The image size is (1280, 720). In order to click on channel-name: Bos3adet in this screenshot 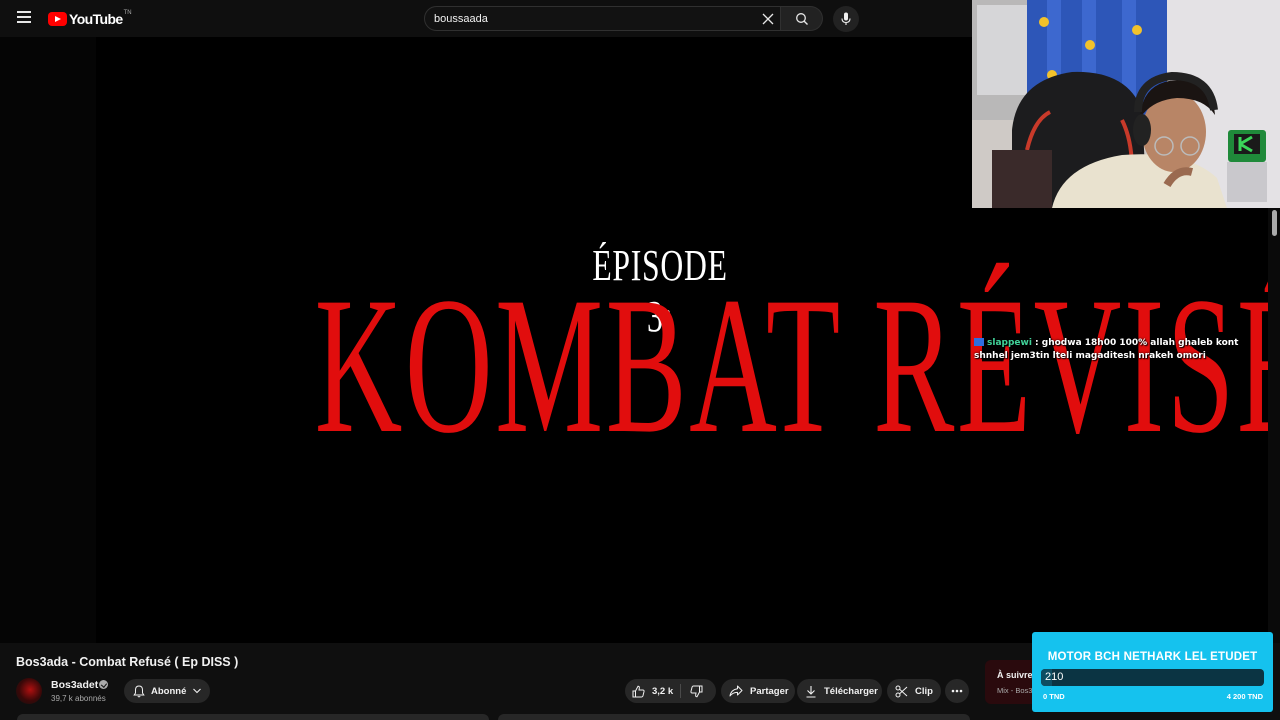, I will do `click(74, 685)`.